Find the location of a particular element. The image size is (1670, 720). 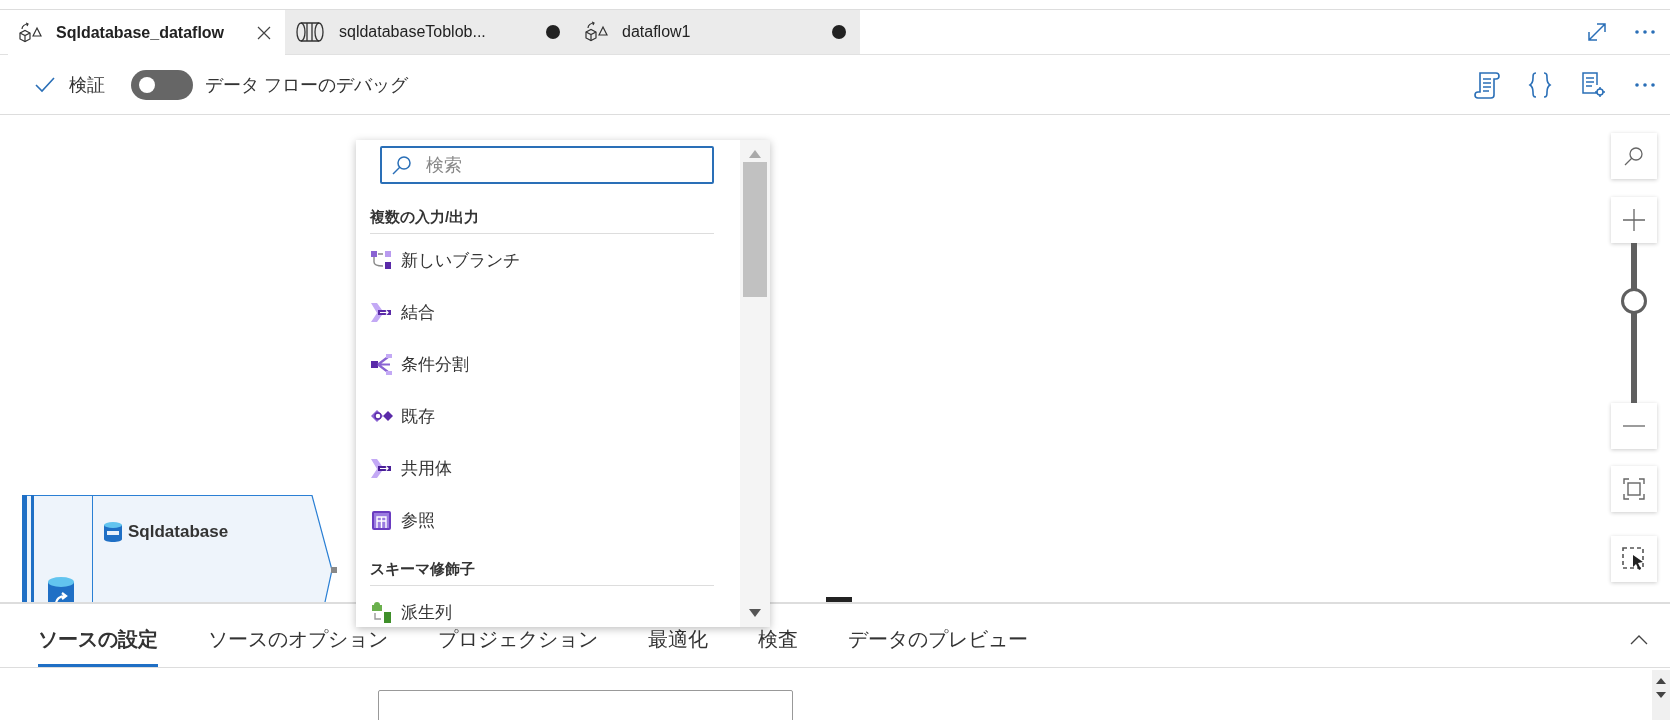

split-icon is located at coordinates (381, 364).